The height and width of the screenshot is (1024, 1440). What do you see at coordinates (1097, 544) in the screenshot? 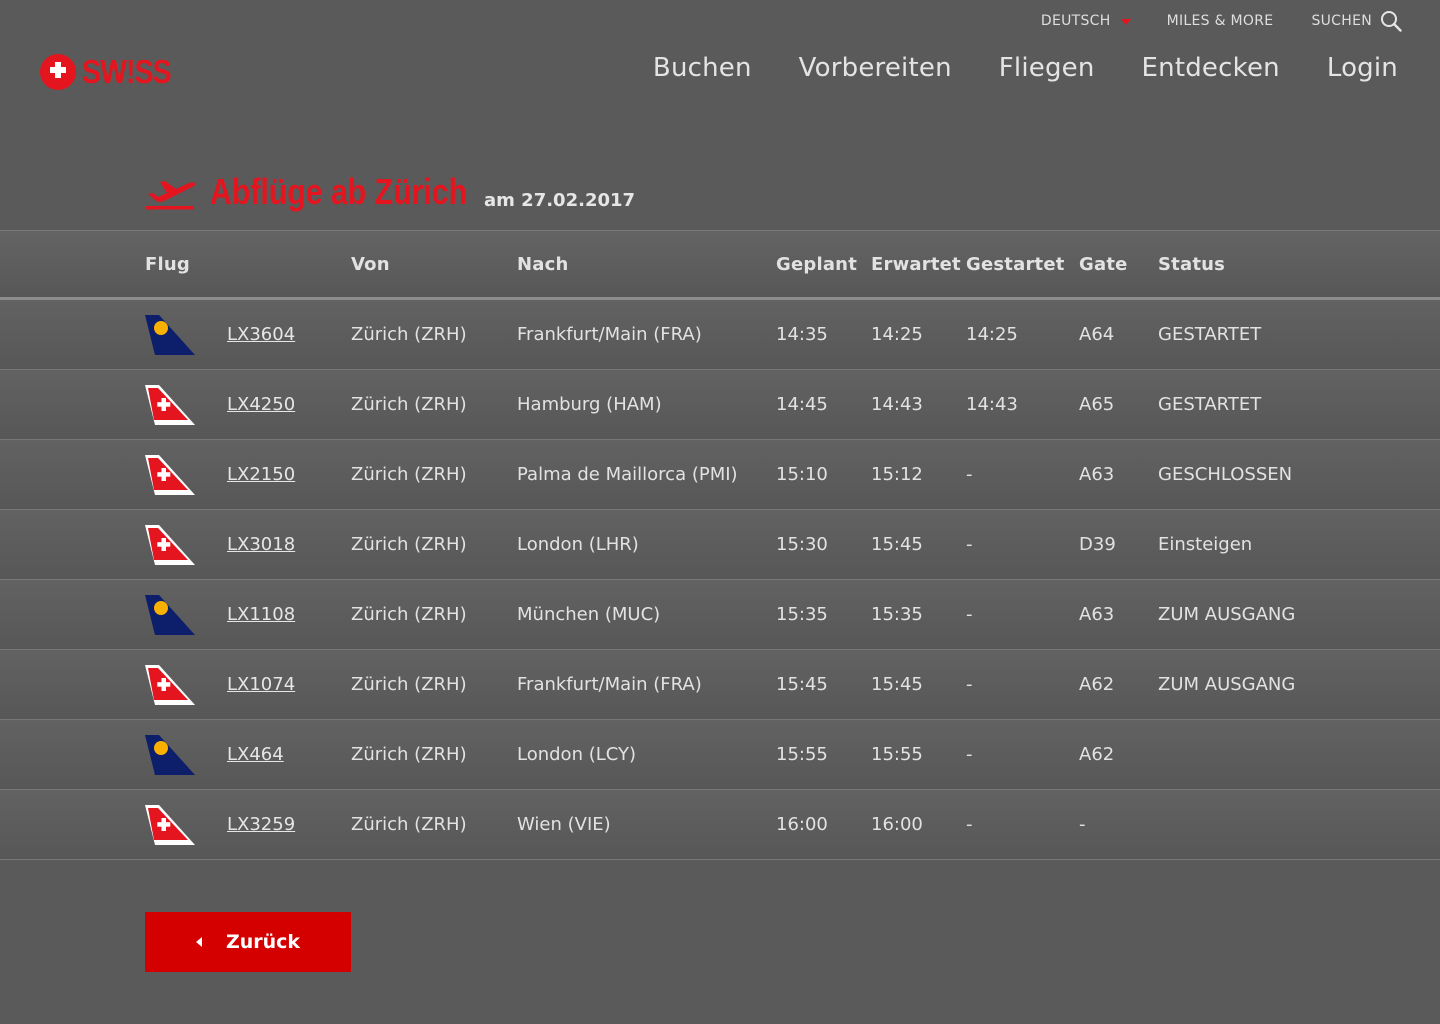
I see `cell-gate: D39` at bounding box center [1097, 544].